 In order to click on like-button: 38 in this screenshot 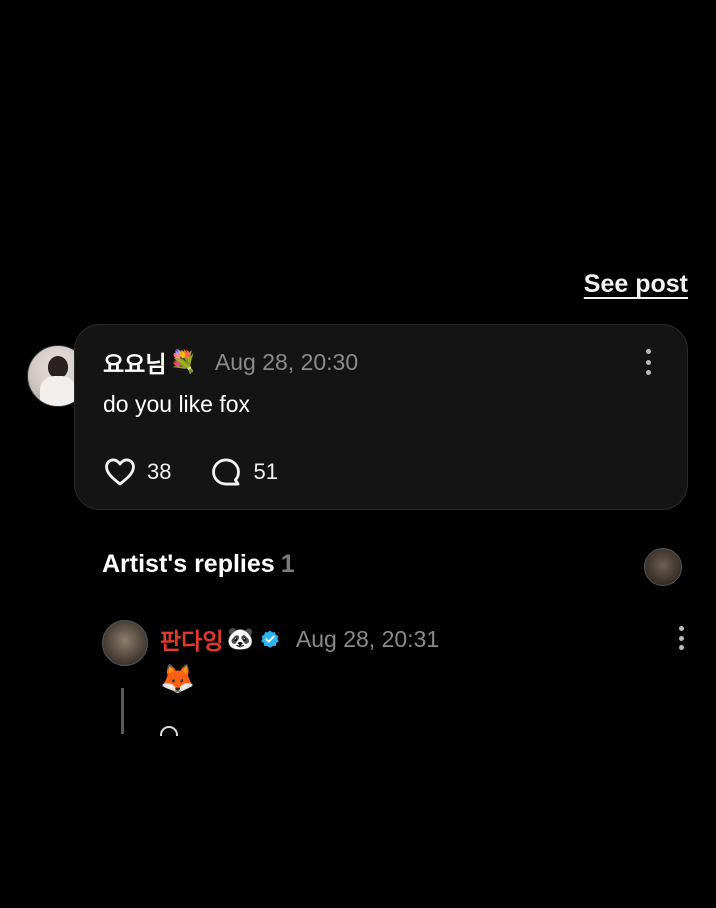, I will do `click(137, 472)`.